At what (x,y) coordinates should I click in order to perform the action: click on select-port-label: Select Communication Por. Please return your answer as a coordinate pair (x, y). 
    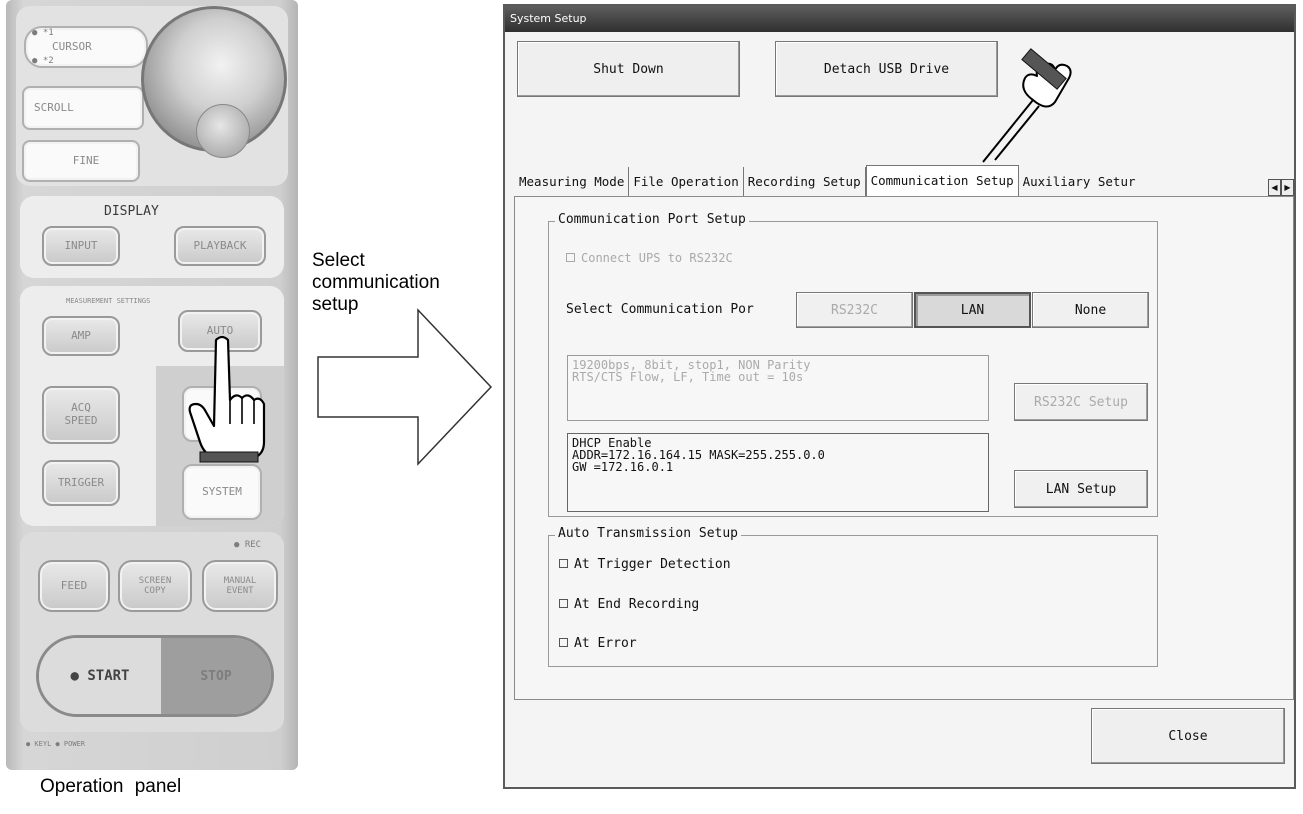
    Looking at the image, I should click on (660, 309).